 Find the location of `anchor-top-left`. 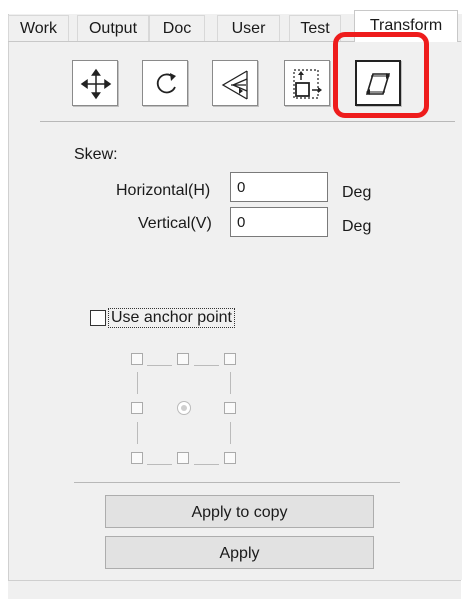

anchor-top-left is located at coordinates (137, 359).